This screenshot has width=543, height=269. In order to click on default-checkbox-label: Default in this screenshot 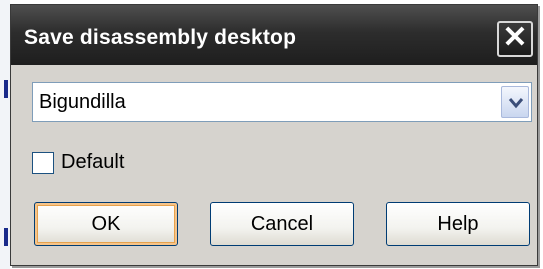, I will do `click(92, 162)`.